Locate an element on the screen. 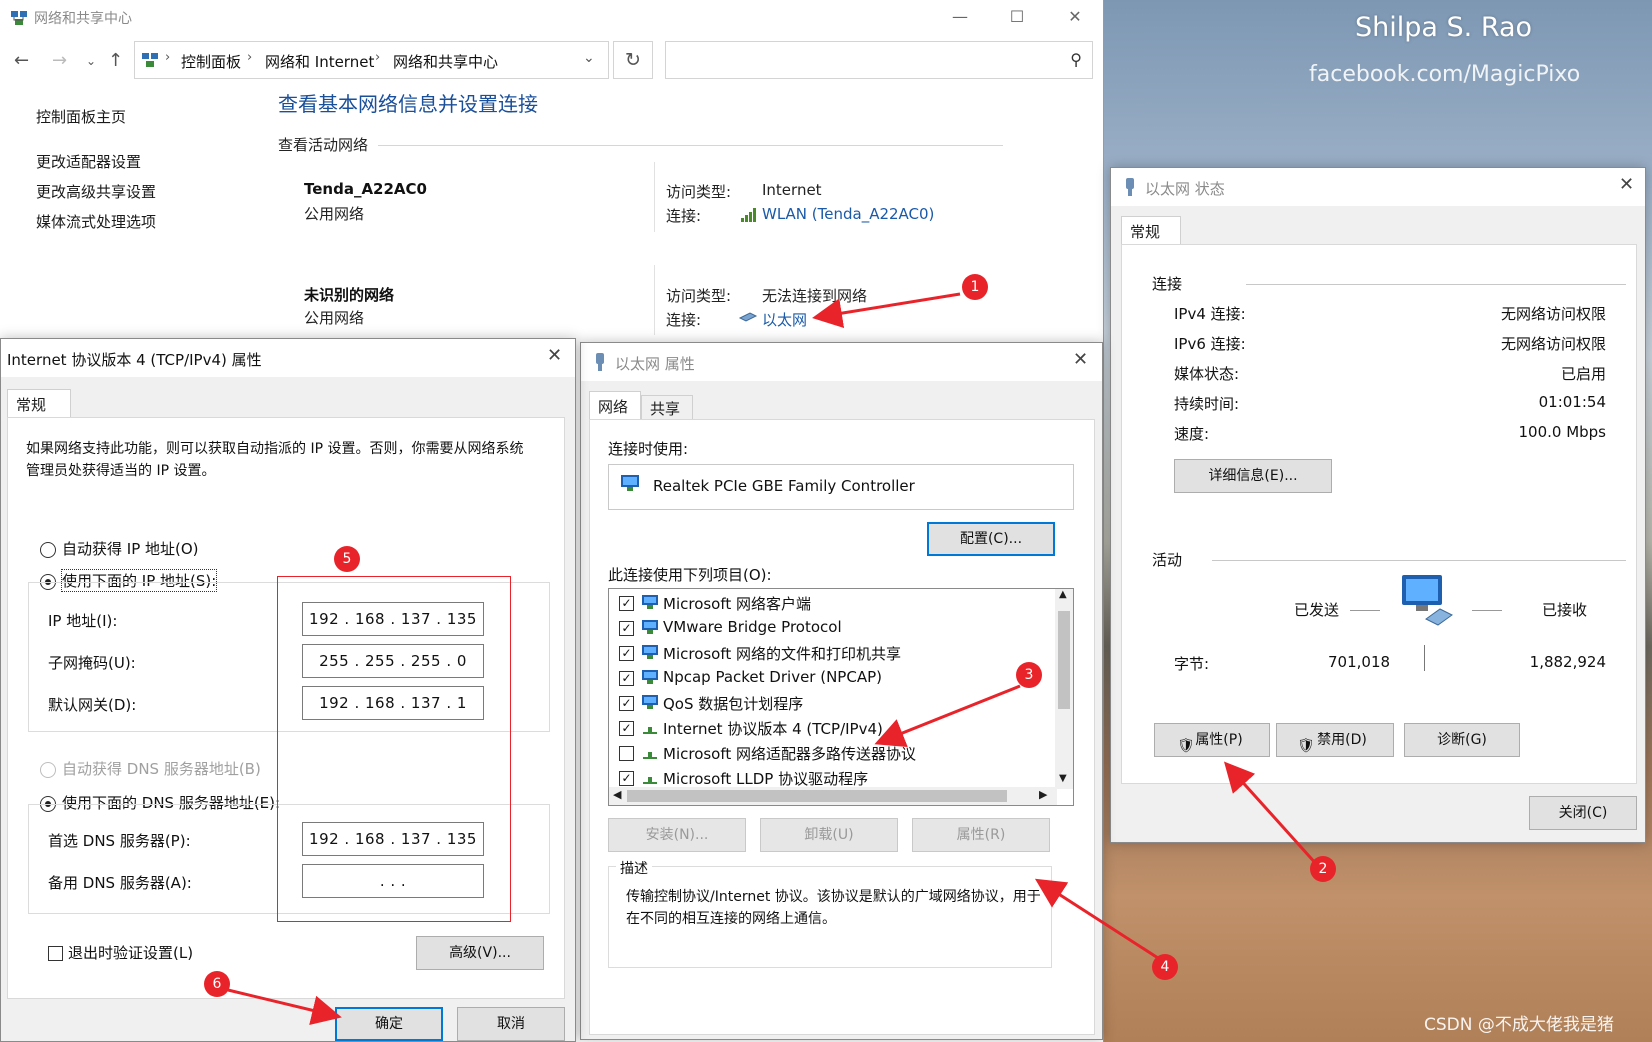 The width and height of the screenshot is (1652, 1042). close-button: ✕ is located at coordinates (1075, 17).